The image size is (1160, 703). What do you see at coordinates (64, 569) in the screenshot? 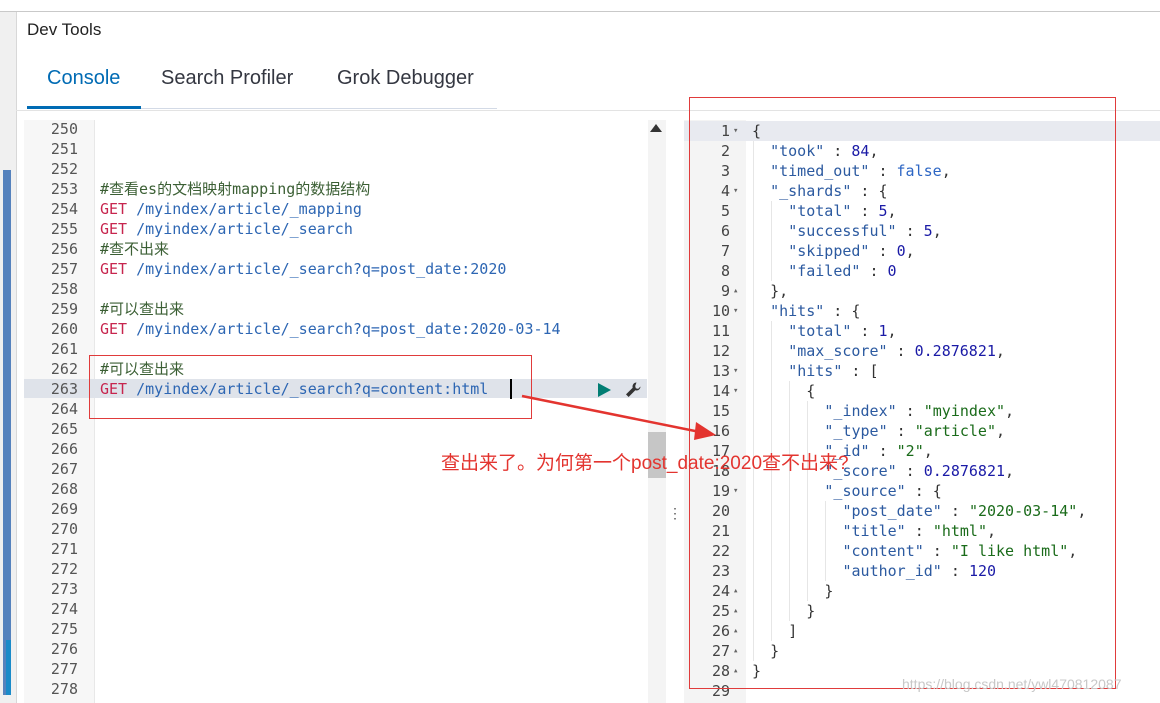
I see `line-number: 272` at bounding box center [64, 569].